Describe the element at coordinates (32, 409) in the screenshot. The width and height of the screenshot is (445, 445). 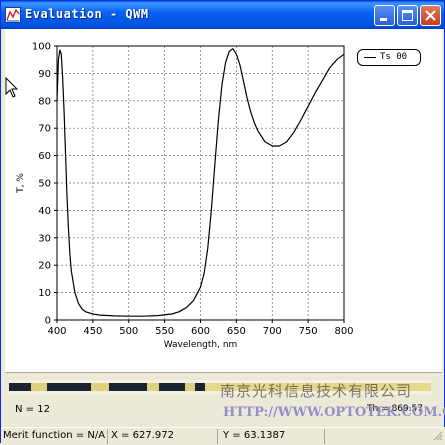
I see `layer-count-label: N = 12` at that location.